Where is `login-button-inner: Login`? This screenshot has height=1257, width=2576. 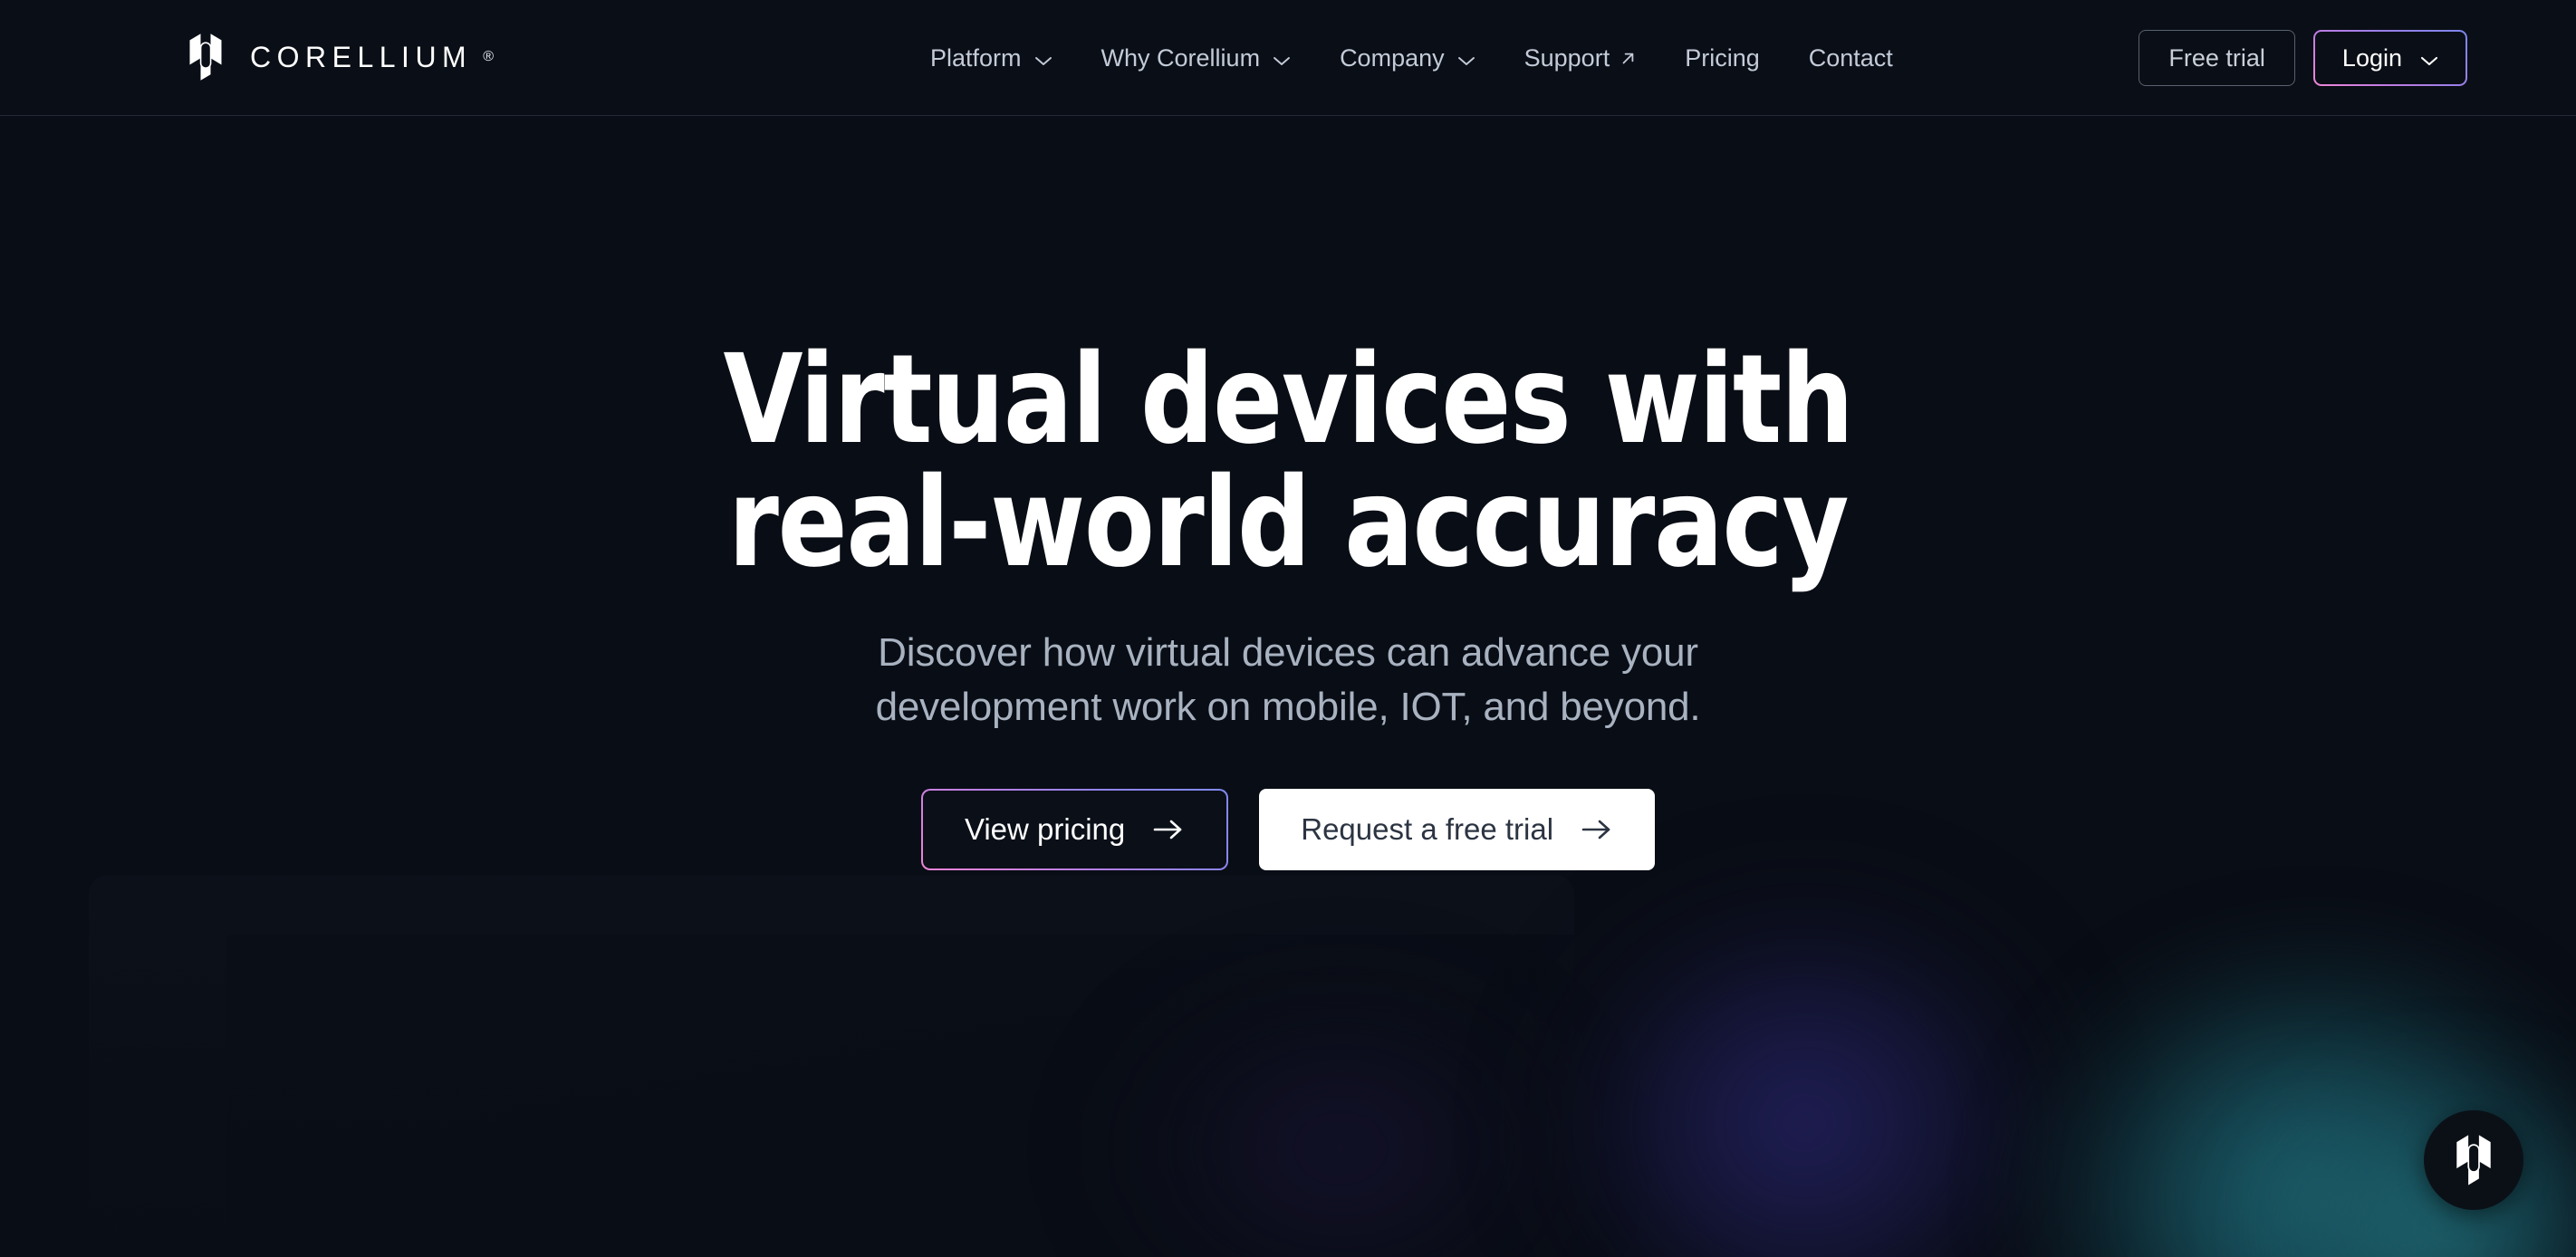
login-button-inner: Login is located at coordinates (2389, 58).